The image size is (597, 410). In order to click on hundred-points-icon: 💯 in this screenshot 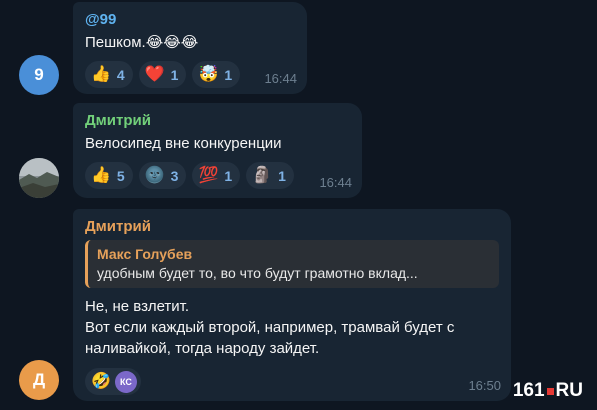, I will do `click(208, 175)`.